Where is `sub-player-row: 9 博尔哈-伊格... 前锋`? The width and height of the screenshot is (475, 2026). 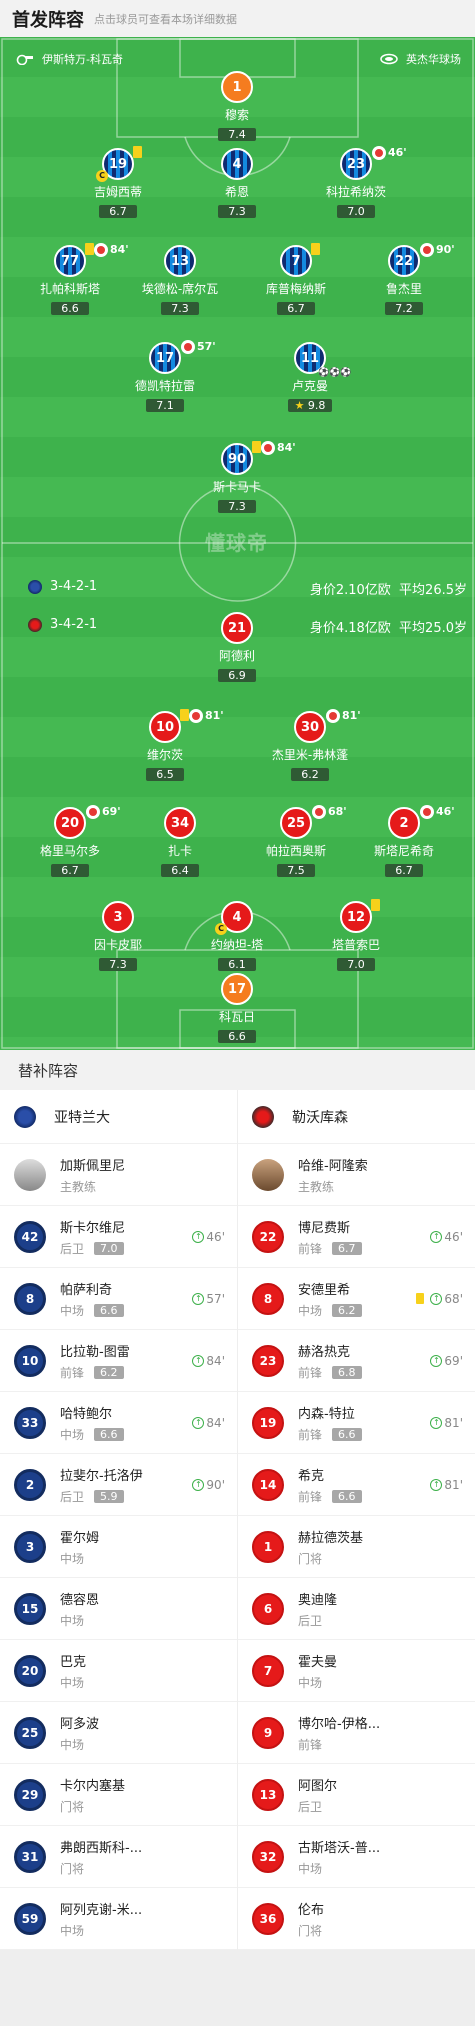 sub-player-row: 9 博尔哈-伊格... 前锋 is located at coordinates (356, 1733).